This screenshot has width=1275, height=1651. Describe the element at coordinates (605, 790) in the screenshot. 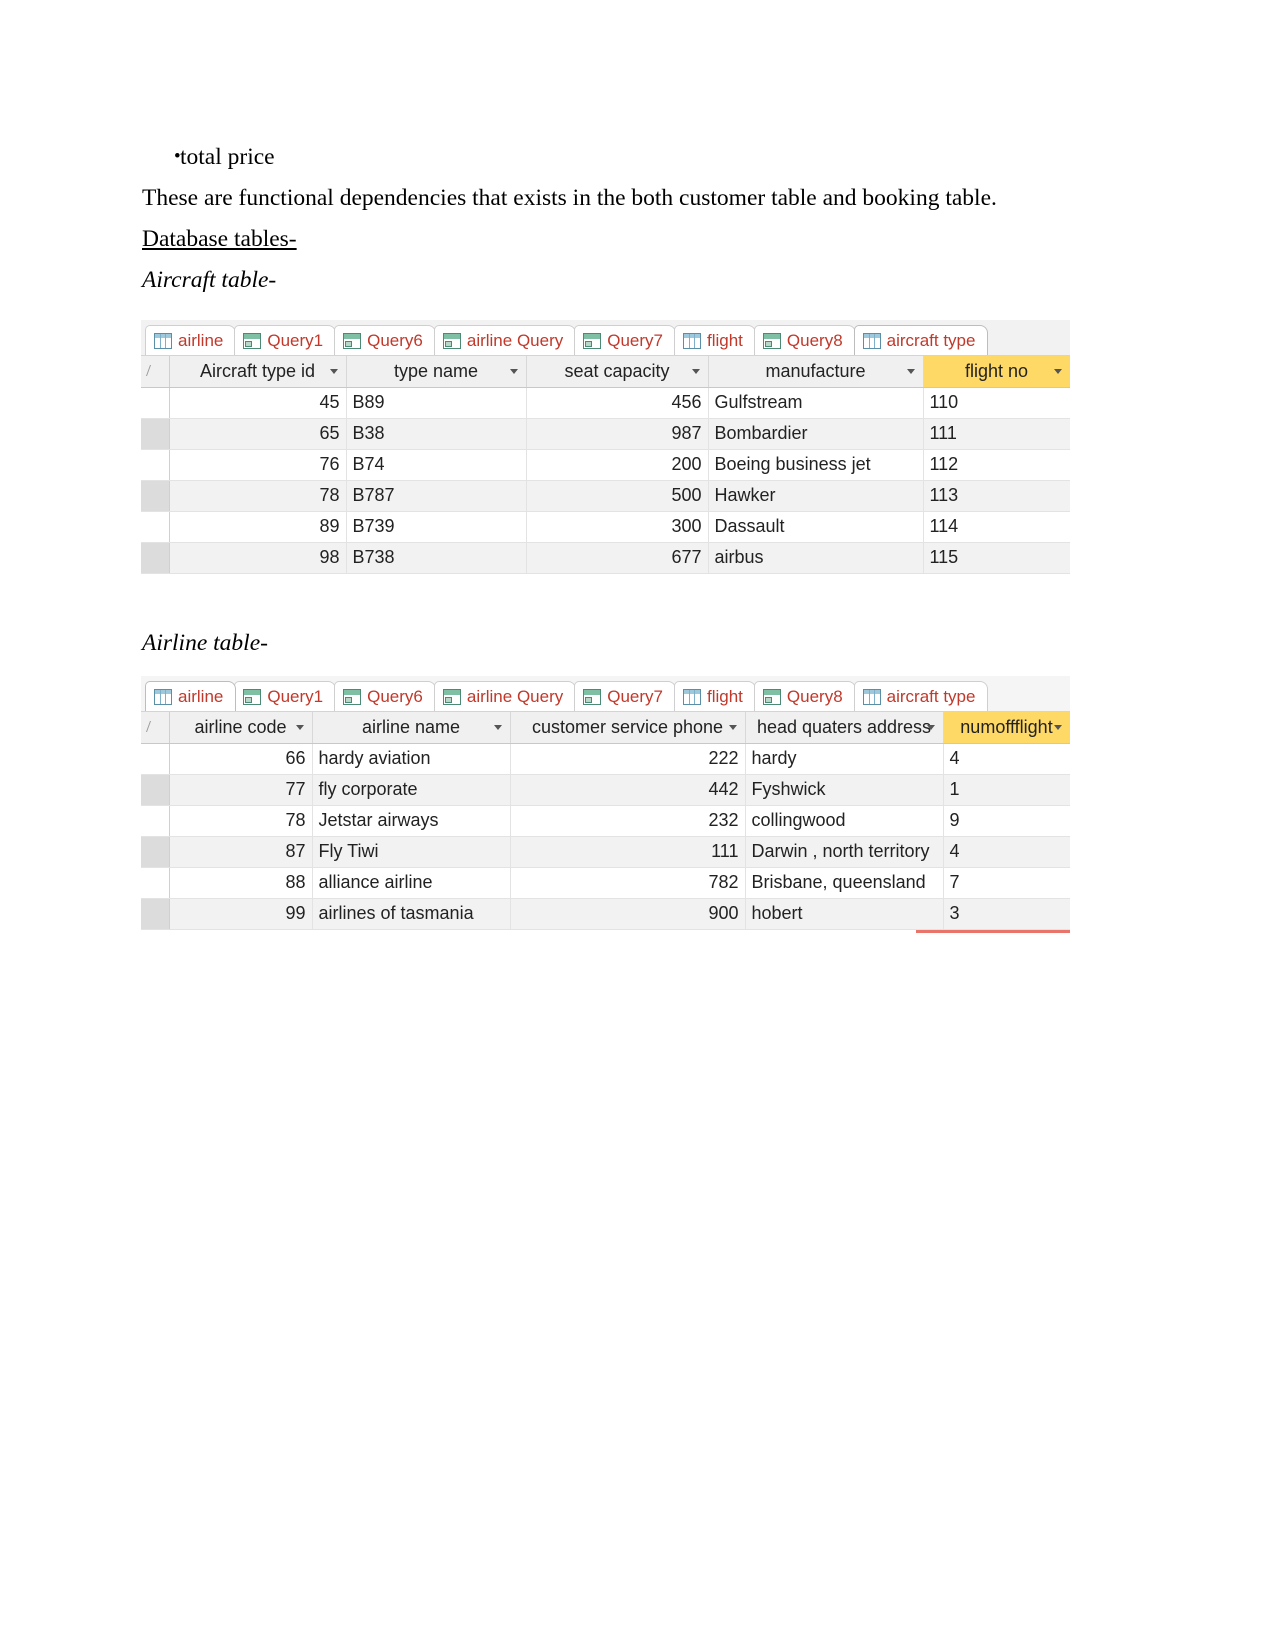

I see `table-row: 77 fly corporate 442 Fyshwick 1` at that location.